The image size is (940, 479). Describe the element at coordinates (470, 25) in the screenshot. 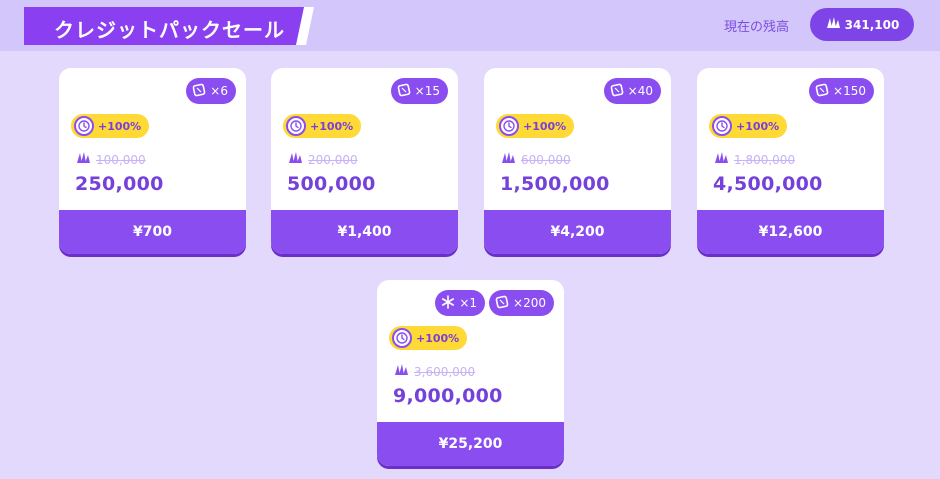

I see `top-bar: クレジットパックセール 現在の残高 341,100` at that location.